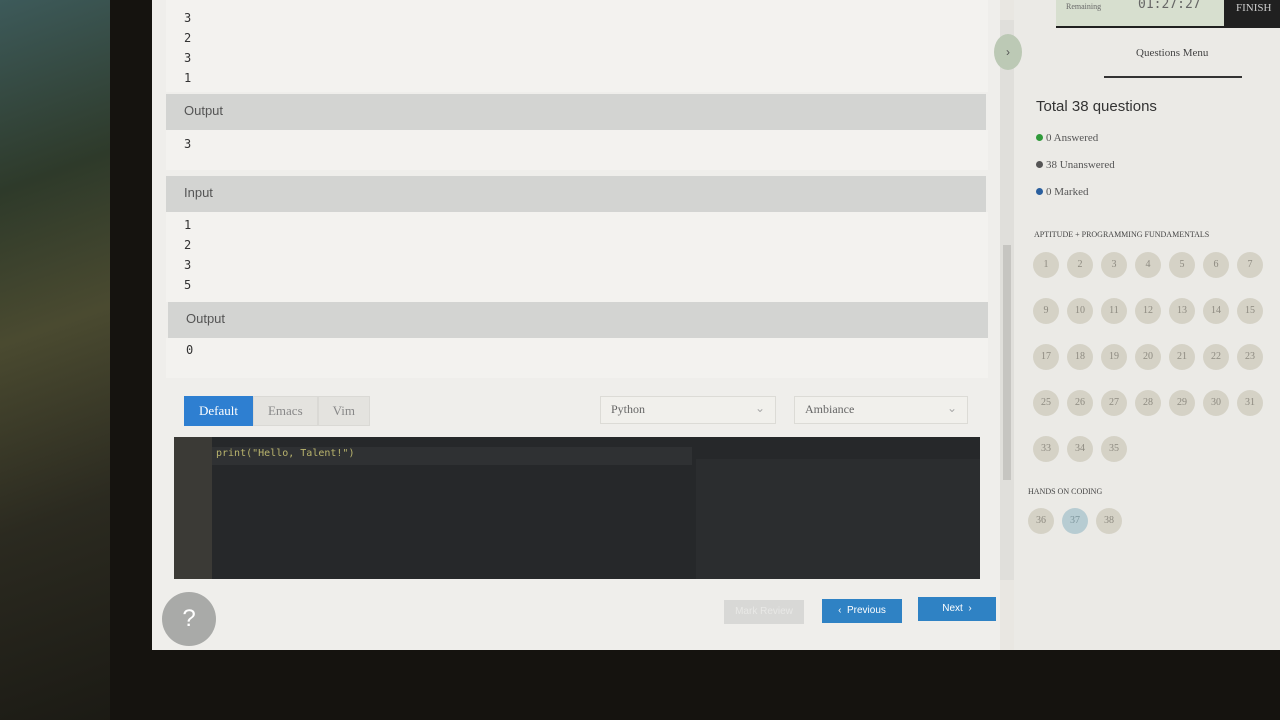  Describe the element at coordinates (1084, 6) in the screenshot. I see `timer-label: Remaining` at that location.